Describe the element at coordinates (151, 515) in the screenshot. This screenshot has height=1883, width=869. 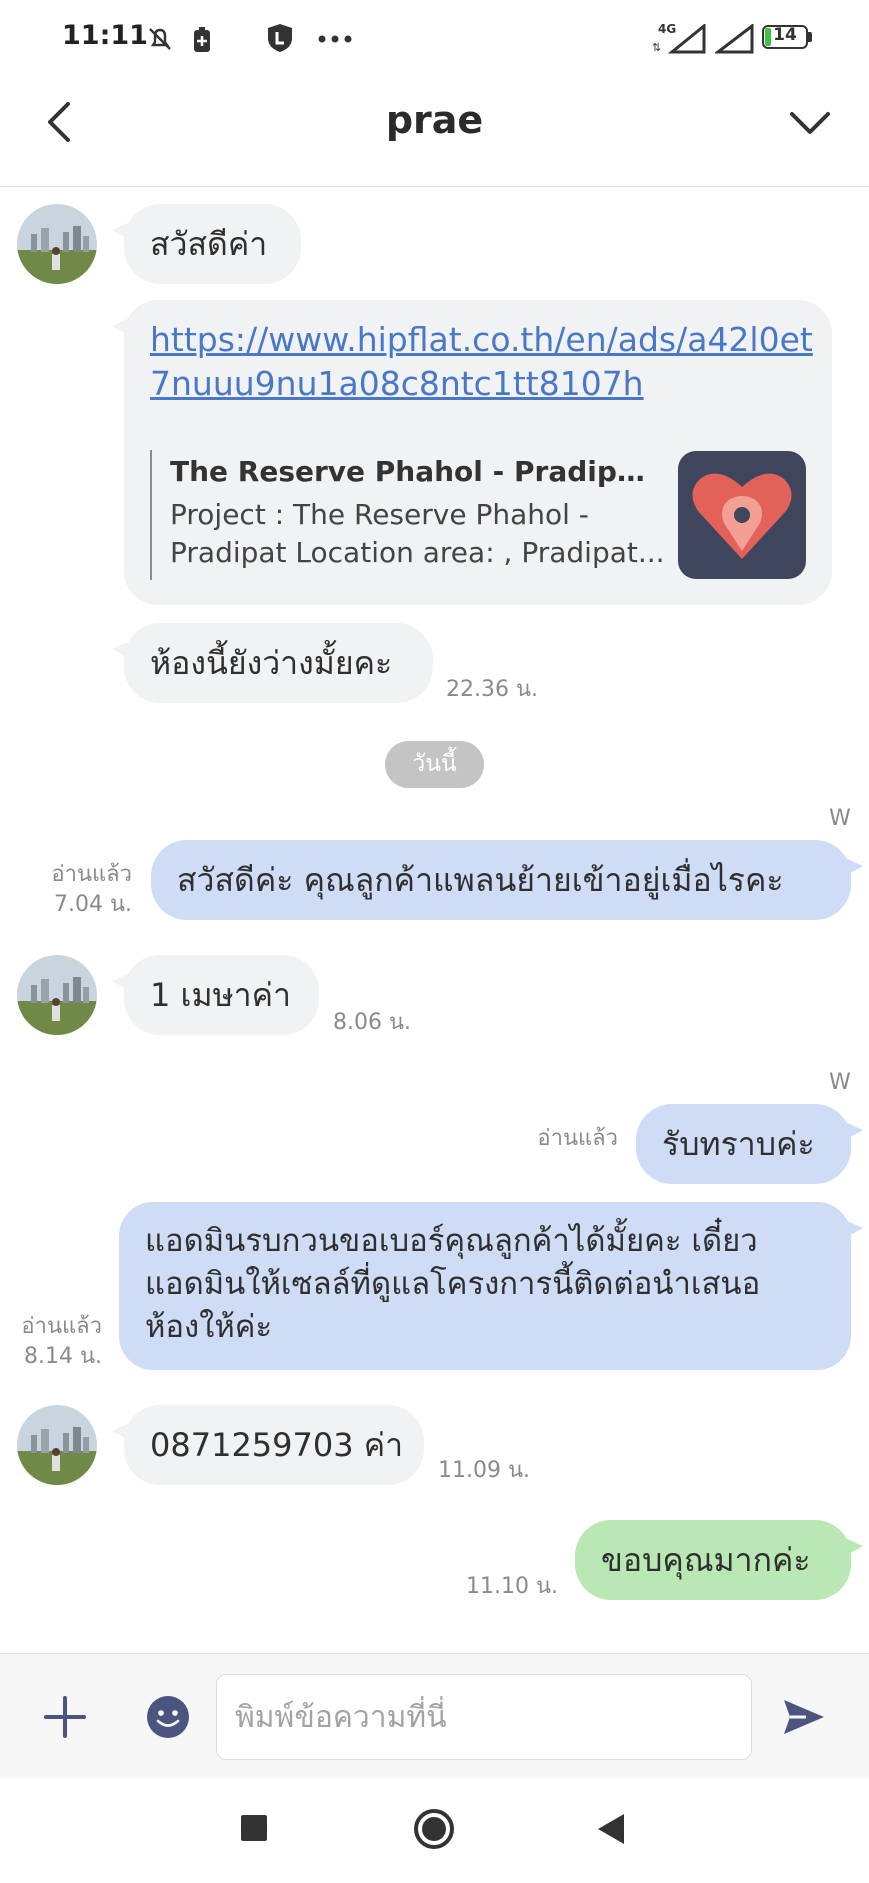
I see `preview-divider` at that location.